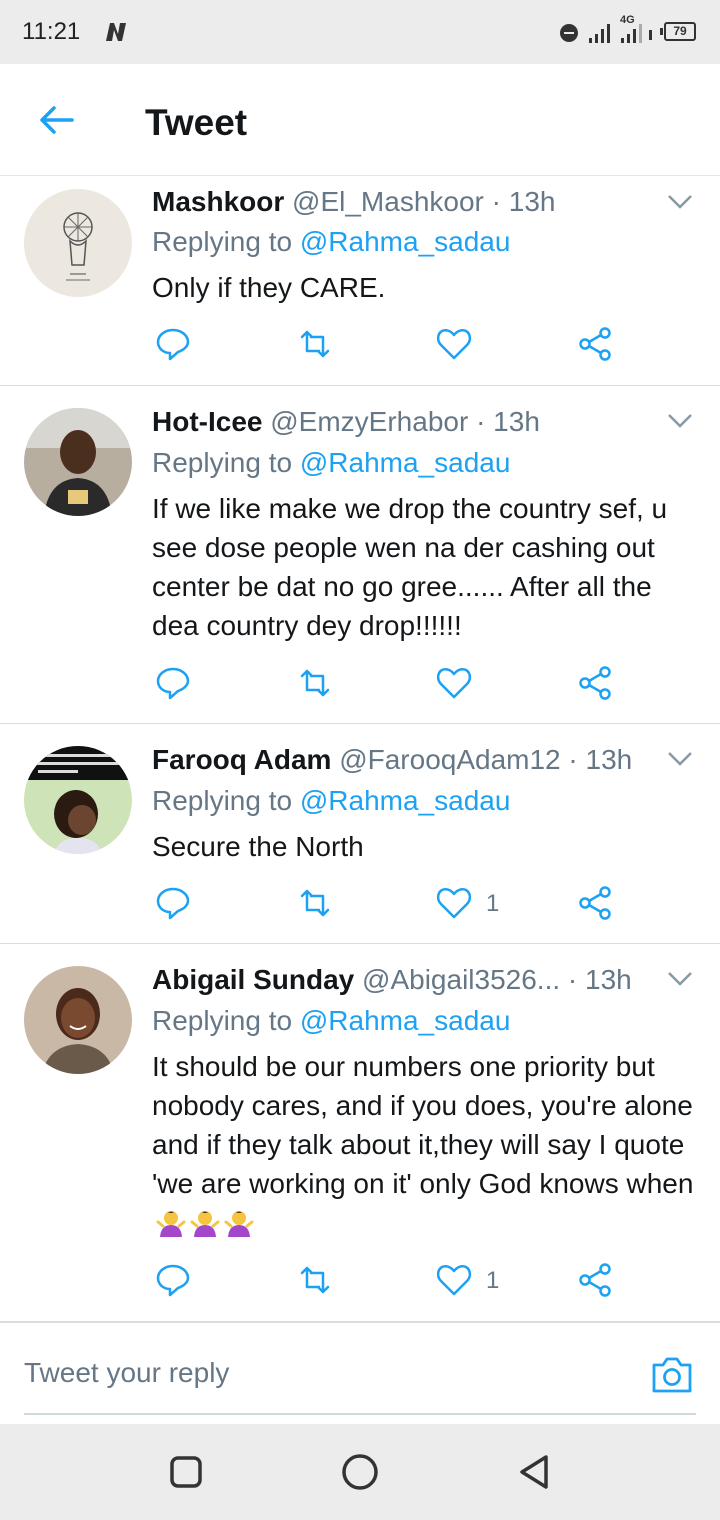 The height and width of the screenshot is (1520, 720). I want to click on reply-input, so click(324, 1373).